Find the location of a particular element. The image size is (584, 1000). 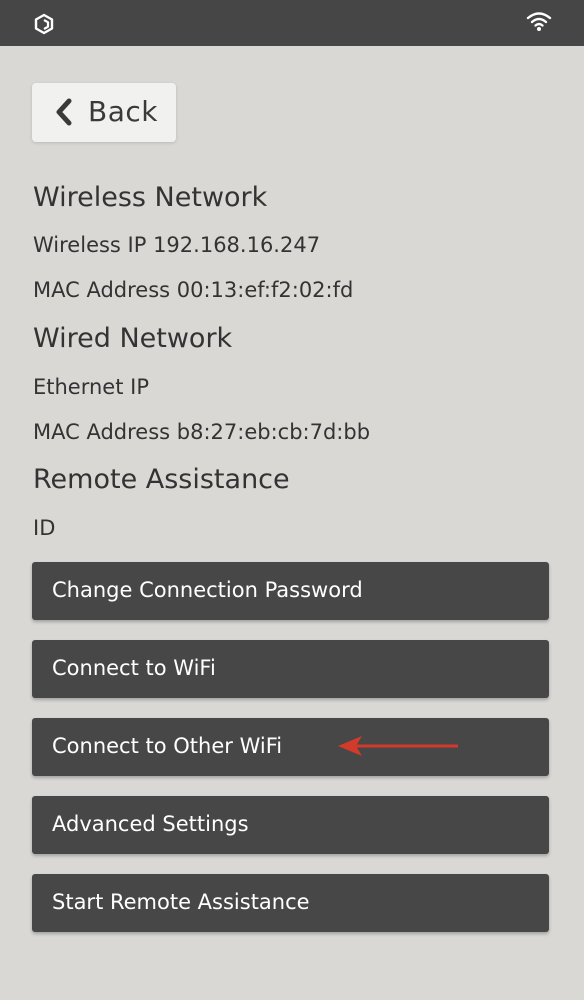

back-button: Back is located at coordinates (104, 112).